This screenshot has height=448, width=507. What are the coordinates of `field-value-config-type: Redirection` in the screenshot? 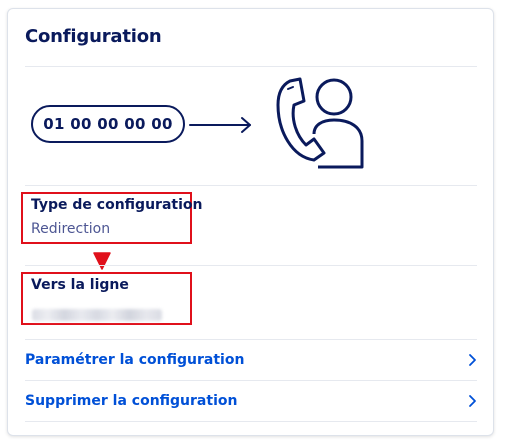 It's located at (71, 229).